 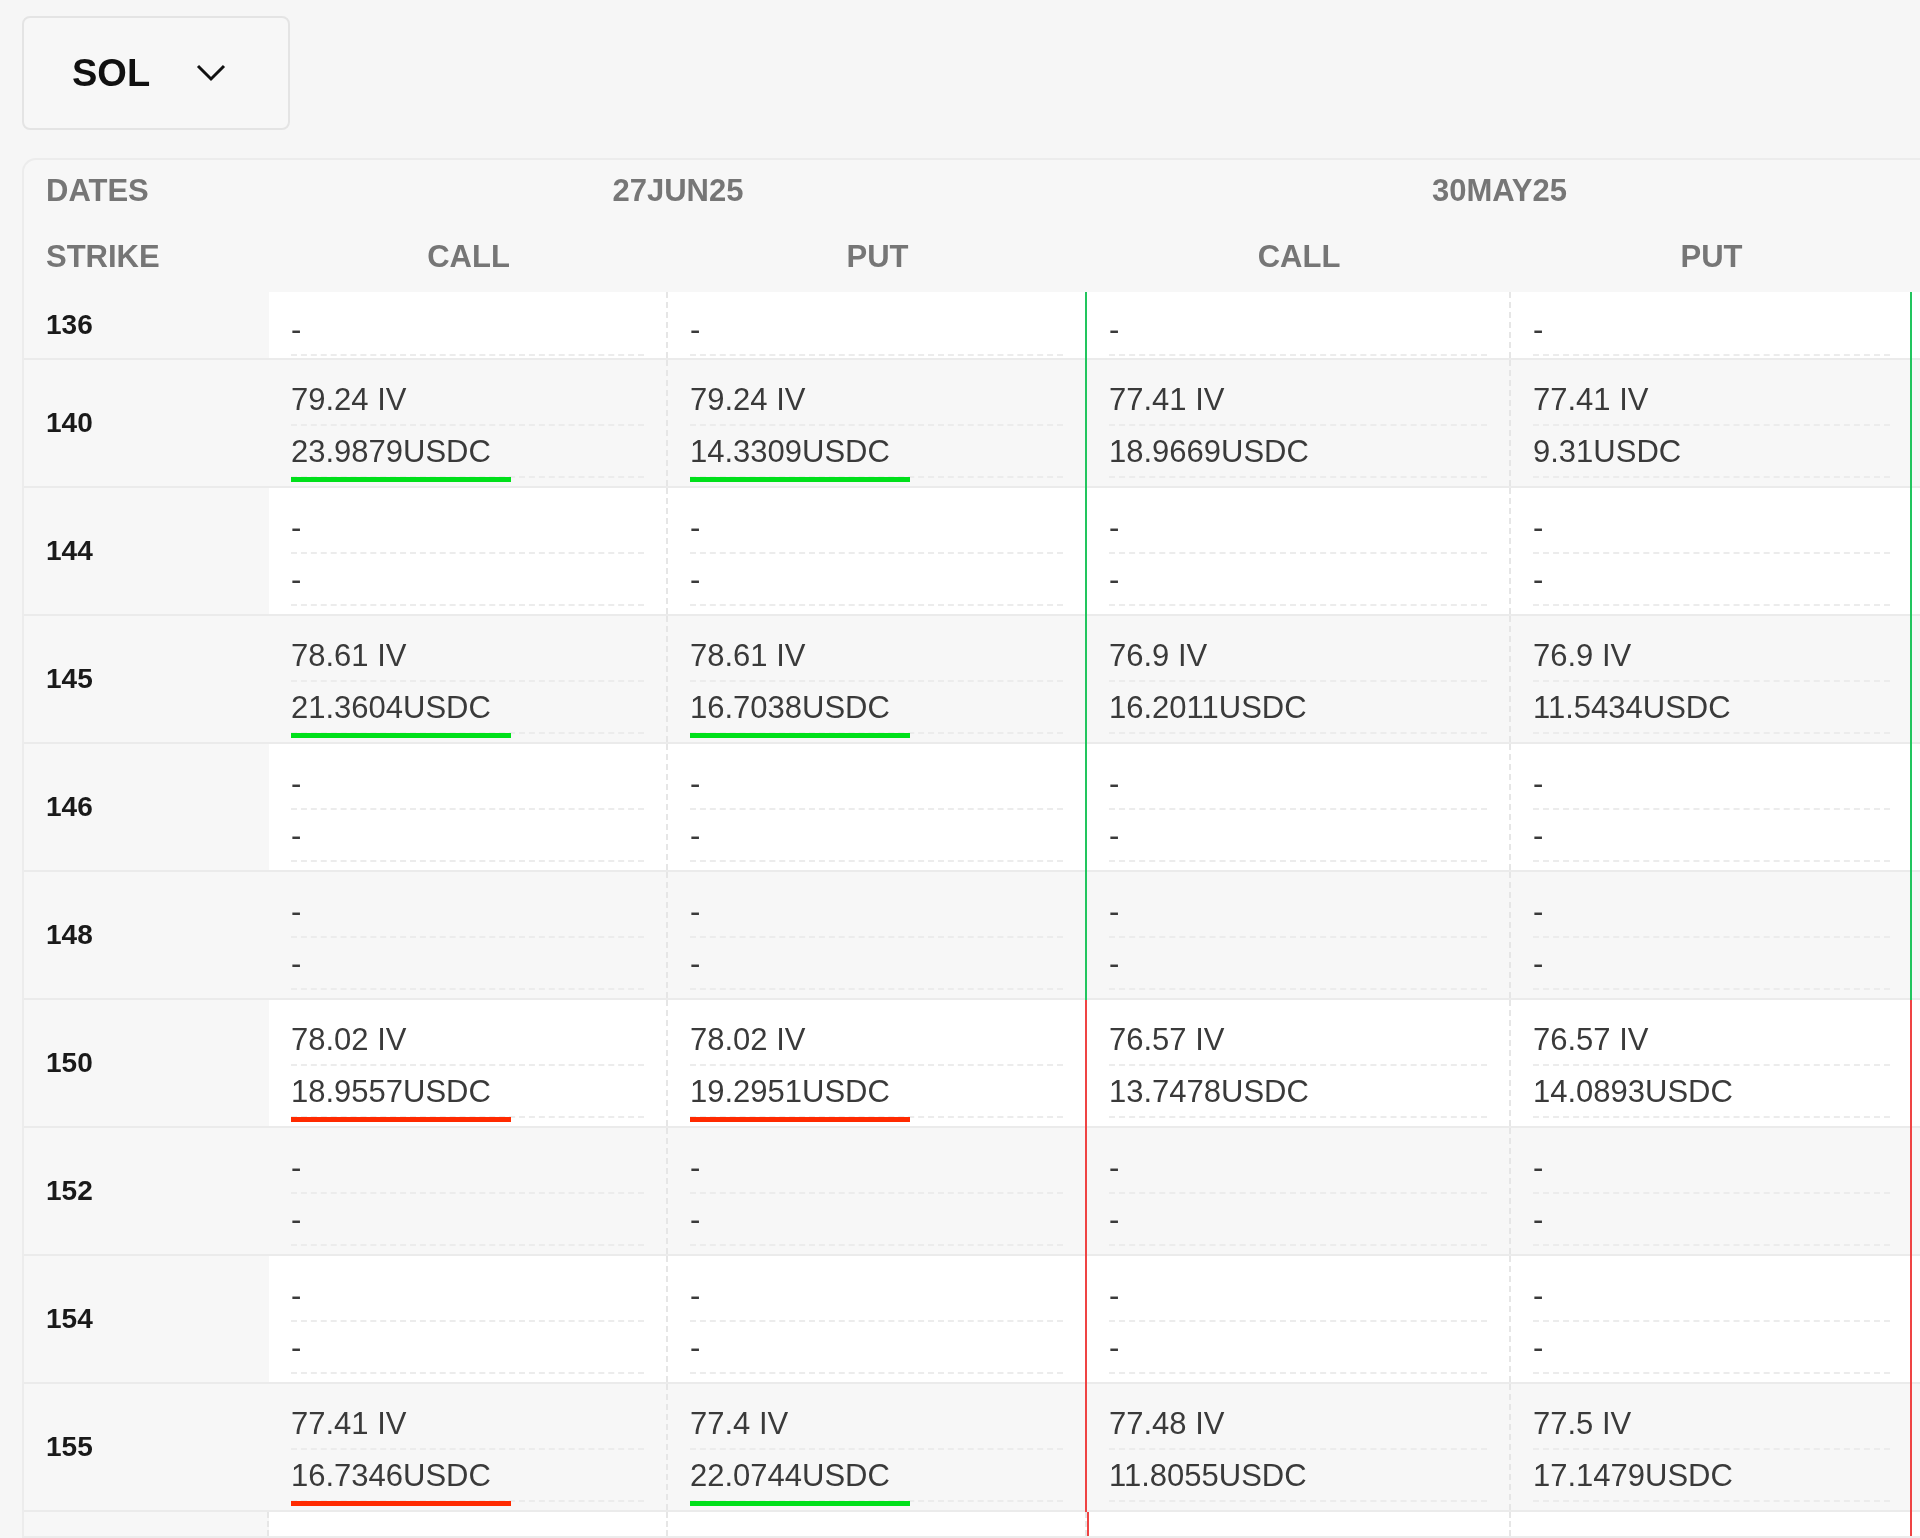 I want to click on option-quote: 23.9879USDC, so click(x=391, y=452).